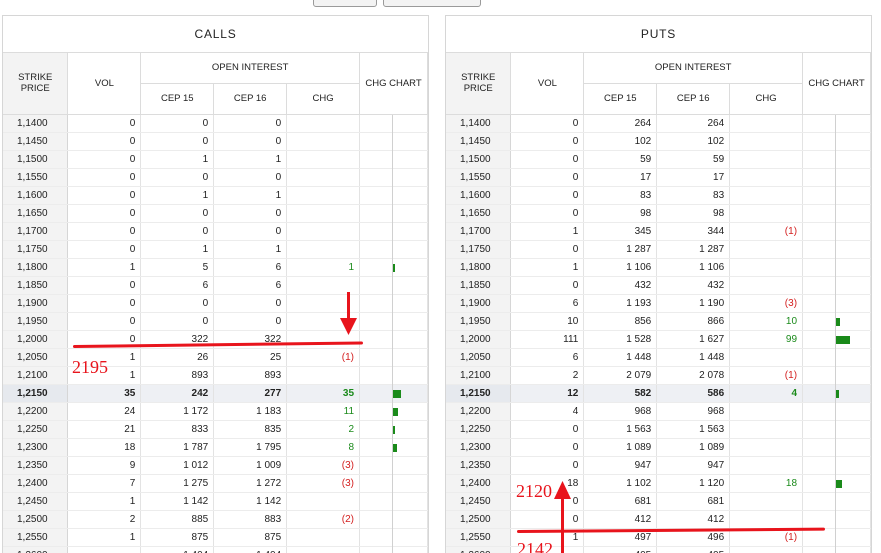  I want to click on strike-cell: 1,1450, so click(479, 141).